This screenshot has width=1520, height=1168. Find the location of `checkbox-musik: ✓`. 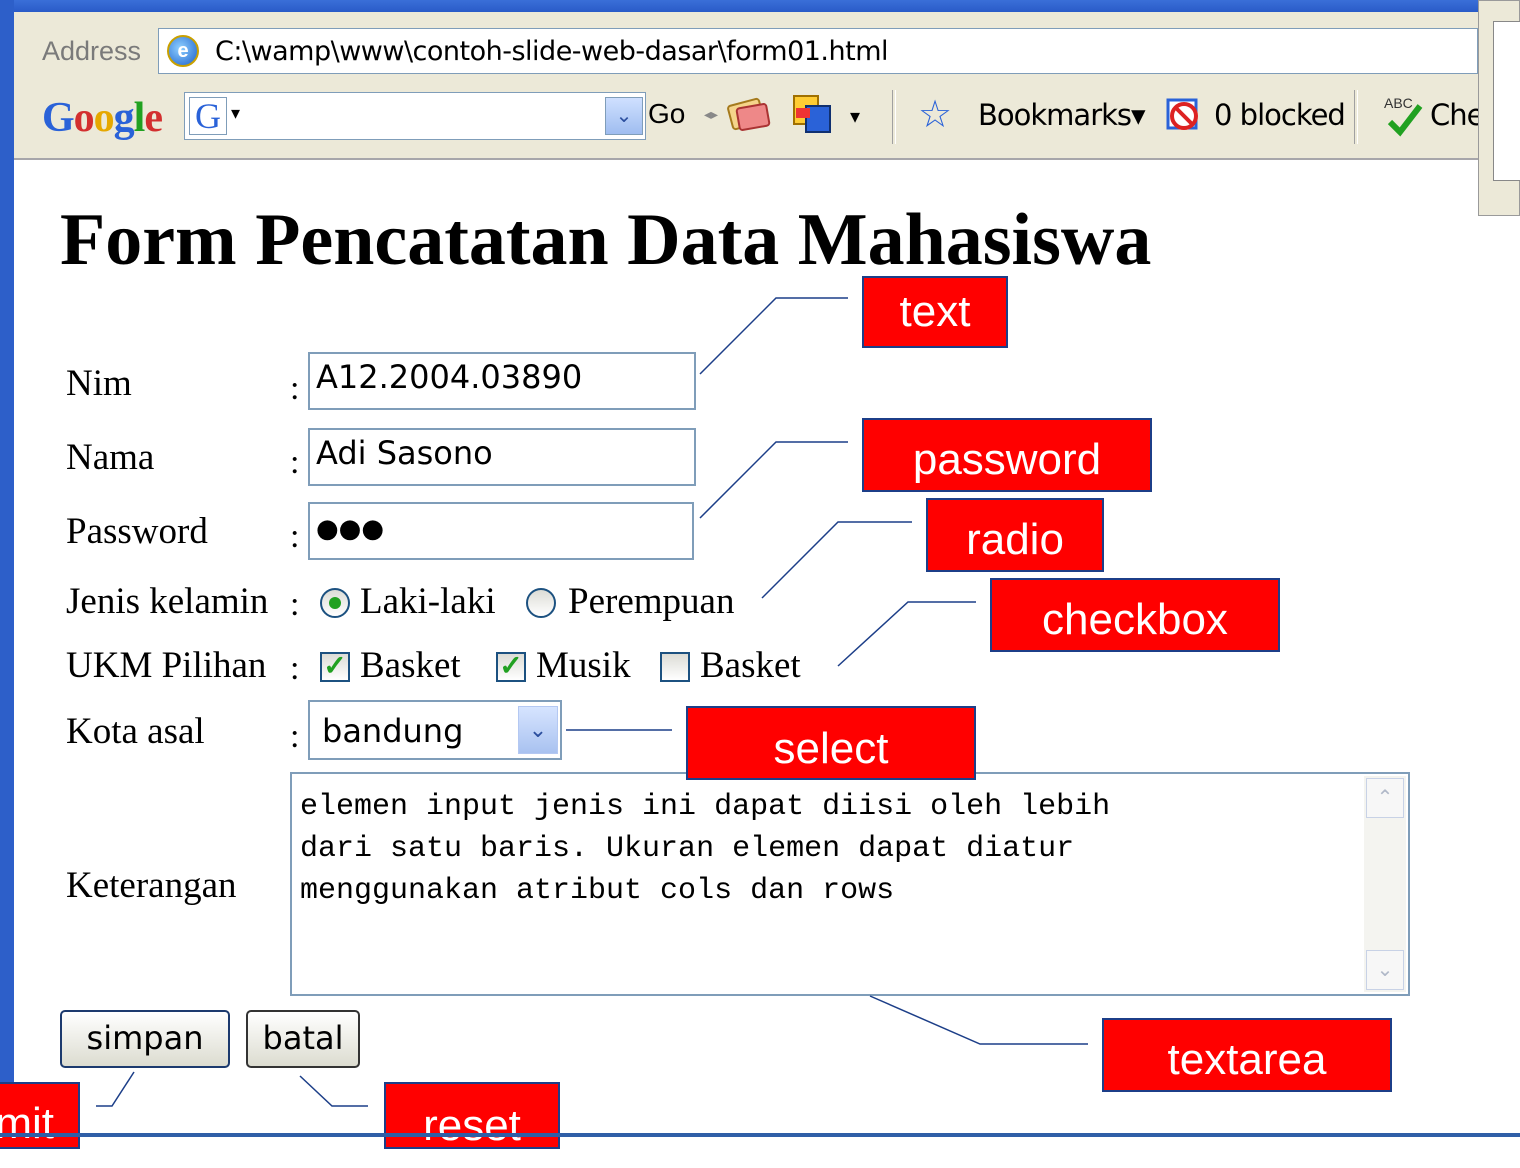

checkbox-musik: ✓ is located at coordinates (511, 667).